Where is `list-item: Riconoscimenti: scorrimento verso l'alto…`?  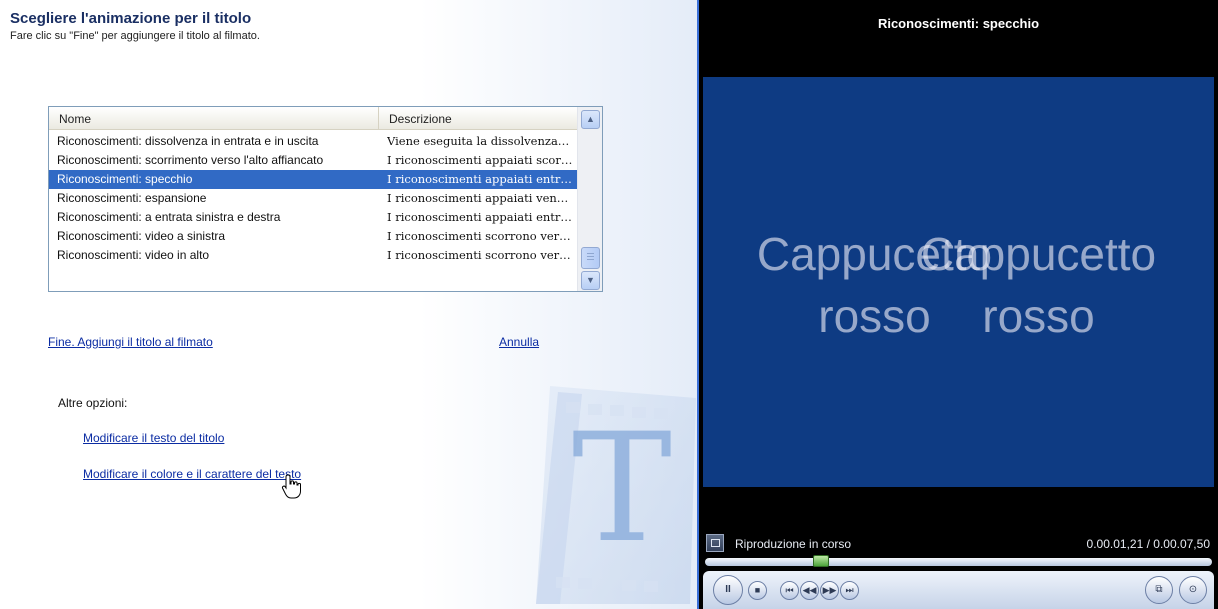
list-item: Riconoscimenti: scorrimento verso l'alto… is located at coordinates (313, 160).